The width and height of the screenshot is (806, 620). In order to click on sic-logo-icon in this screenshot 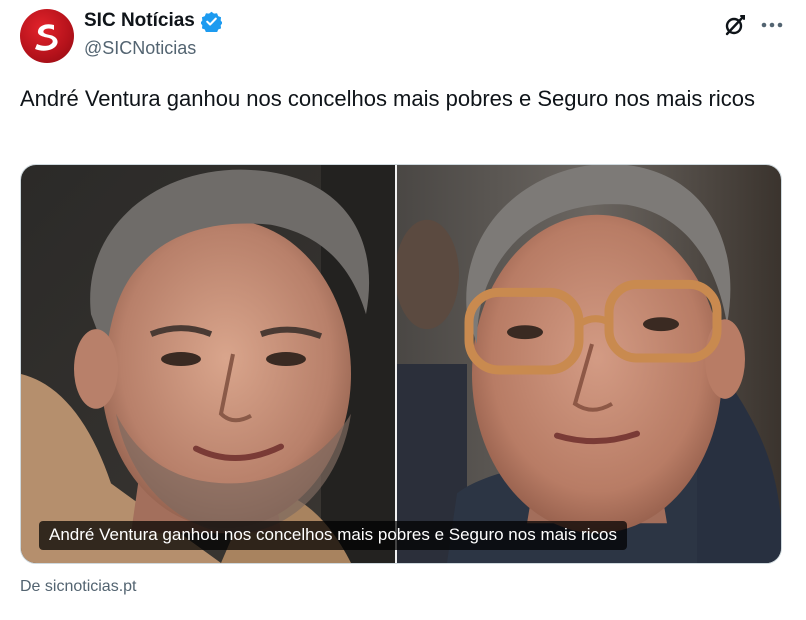, I will do `click(46, 37)`.